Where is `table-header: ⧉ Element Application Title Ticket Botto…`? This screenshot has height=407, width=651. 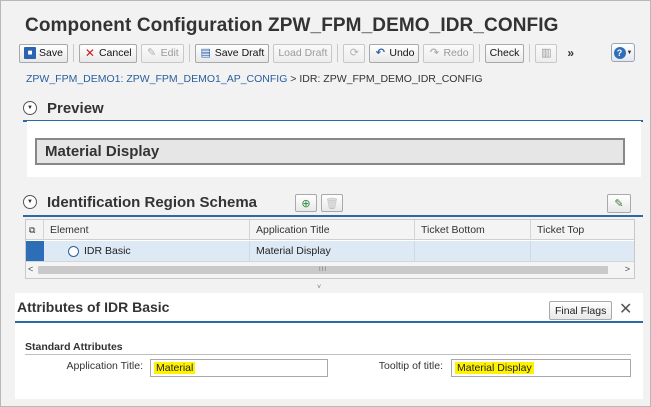
table-header: ⧉ Element Application Title Ticket Botto… is located at coordinates (330, 230).